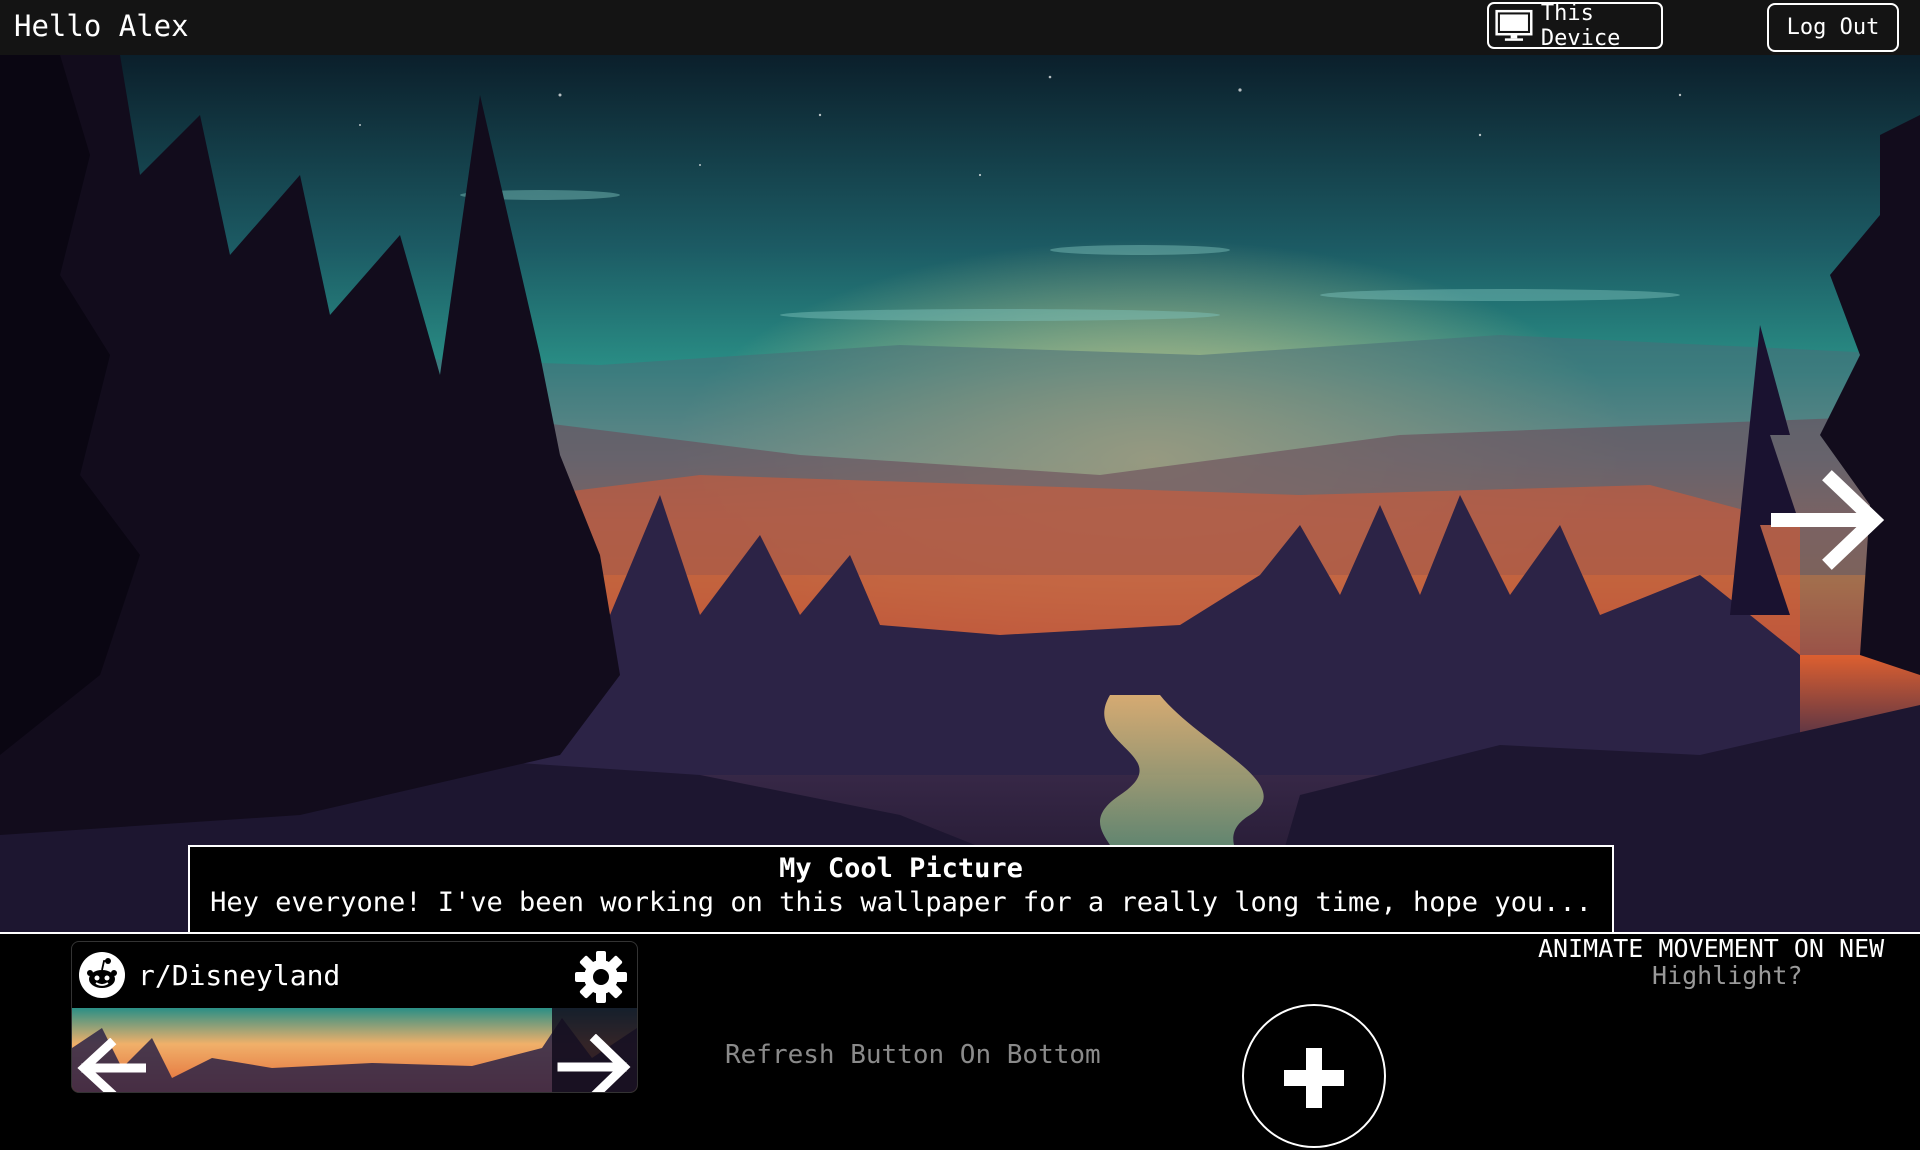 The width and height of the screenshot is (1920, 1150). I want to click on this-device-button: This Device, so click(1575, 25).